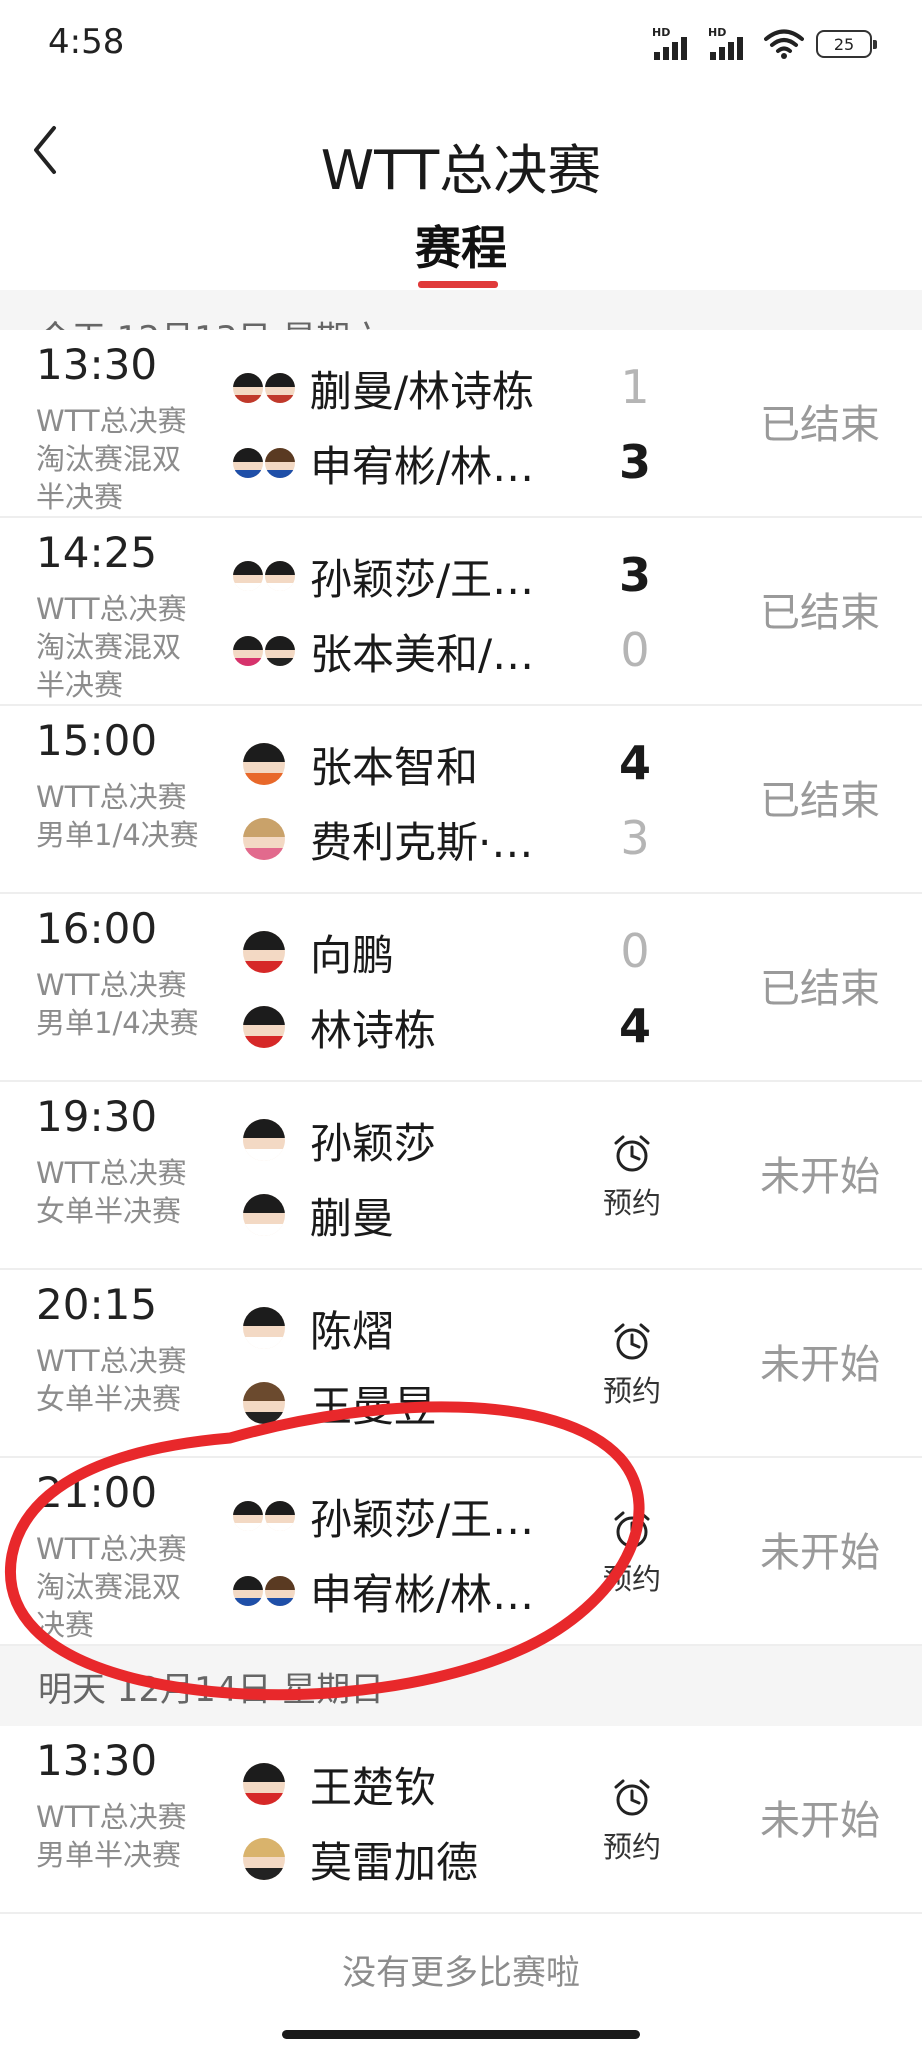 This screenshot has height=2048, width=922. Describe the element at coordinates (635, 387) in the screenshot. I see `score: 1` at that location.